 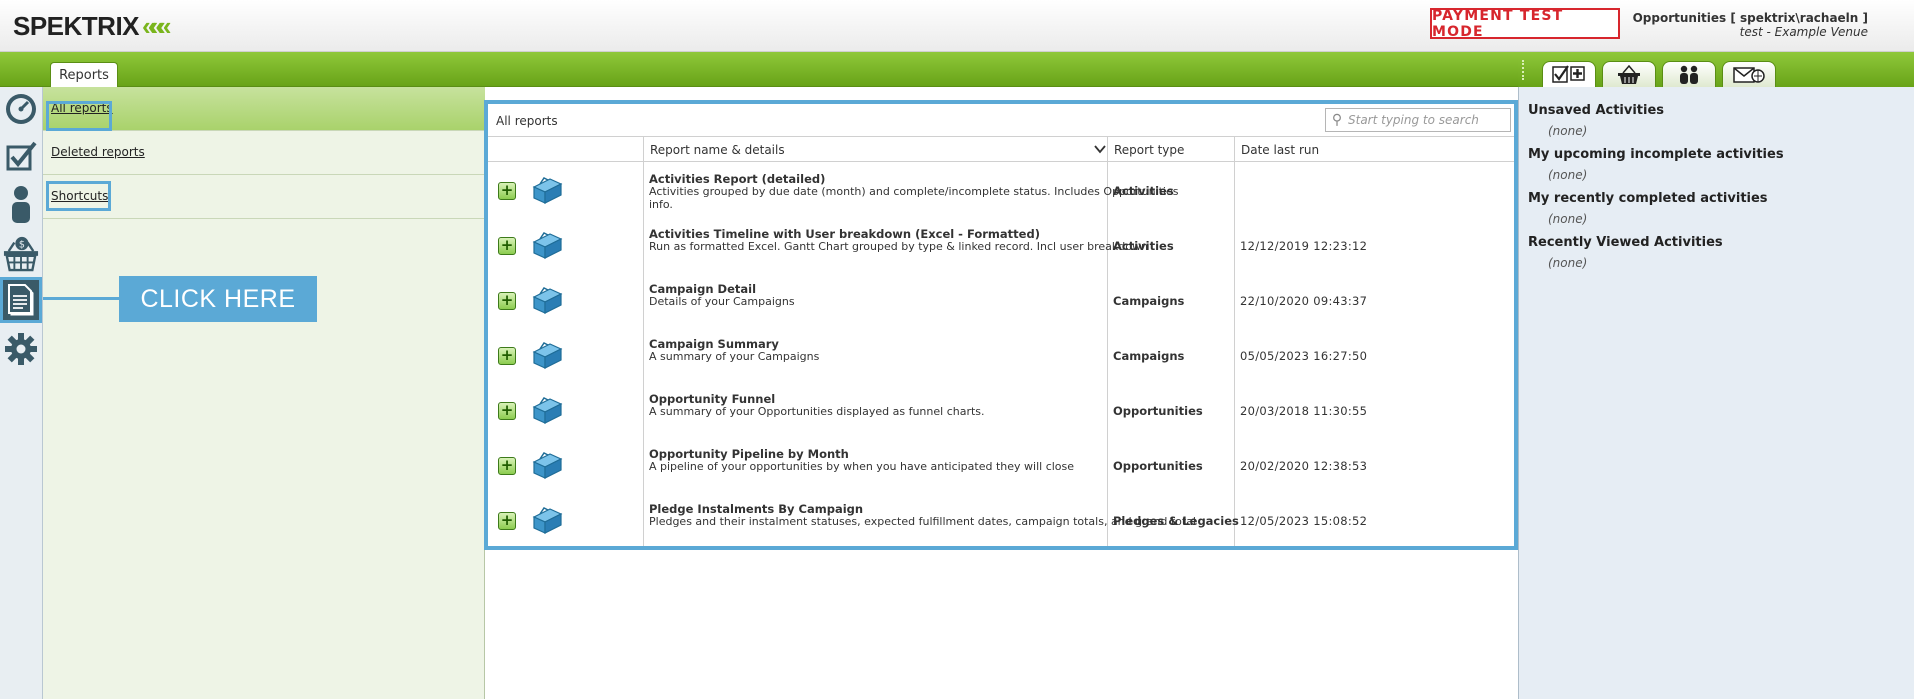 I want to click on messages-tab-icon, so click(x=1749, y=74).